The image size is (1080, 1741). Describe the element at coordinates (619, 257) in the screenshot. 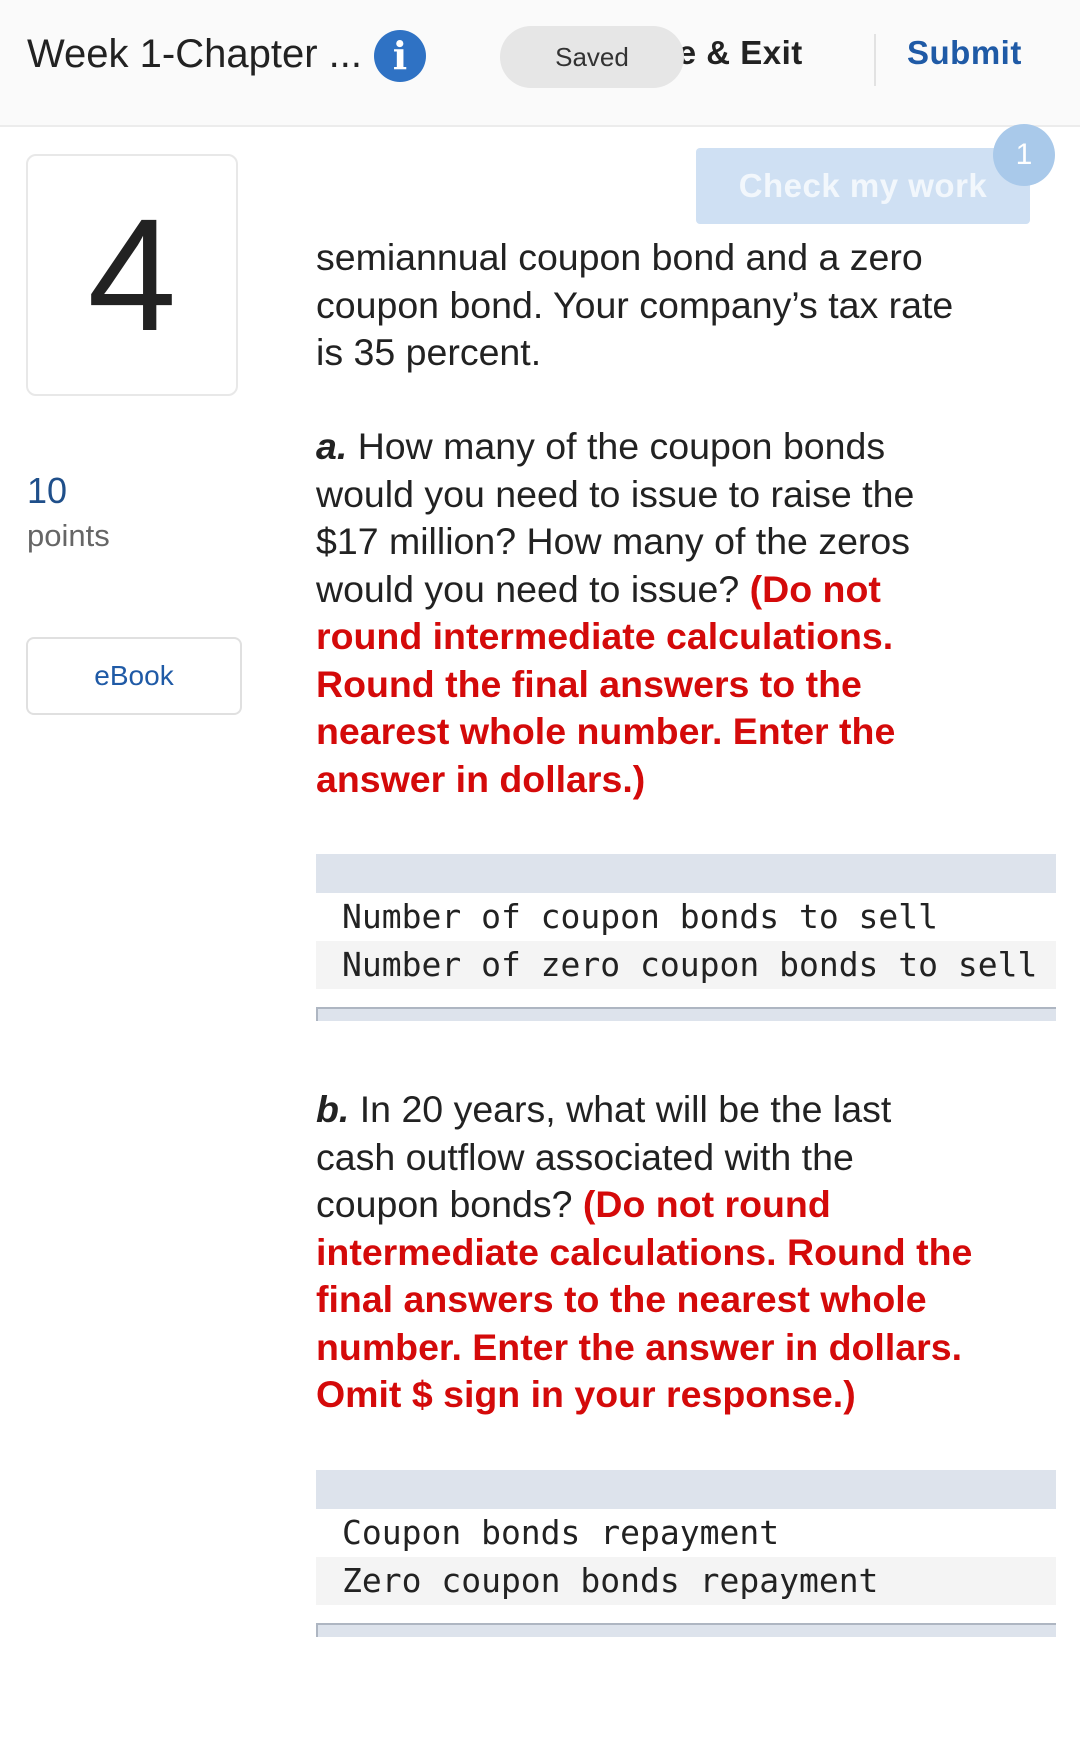

I see `intro-line: semiannual coupon bond and a zero` at that location.